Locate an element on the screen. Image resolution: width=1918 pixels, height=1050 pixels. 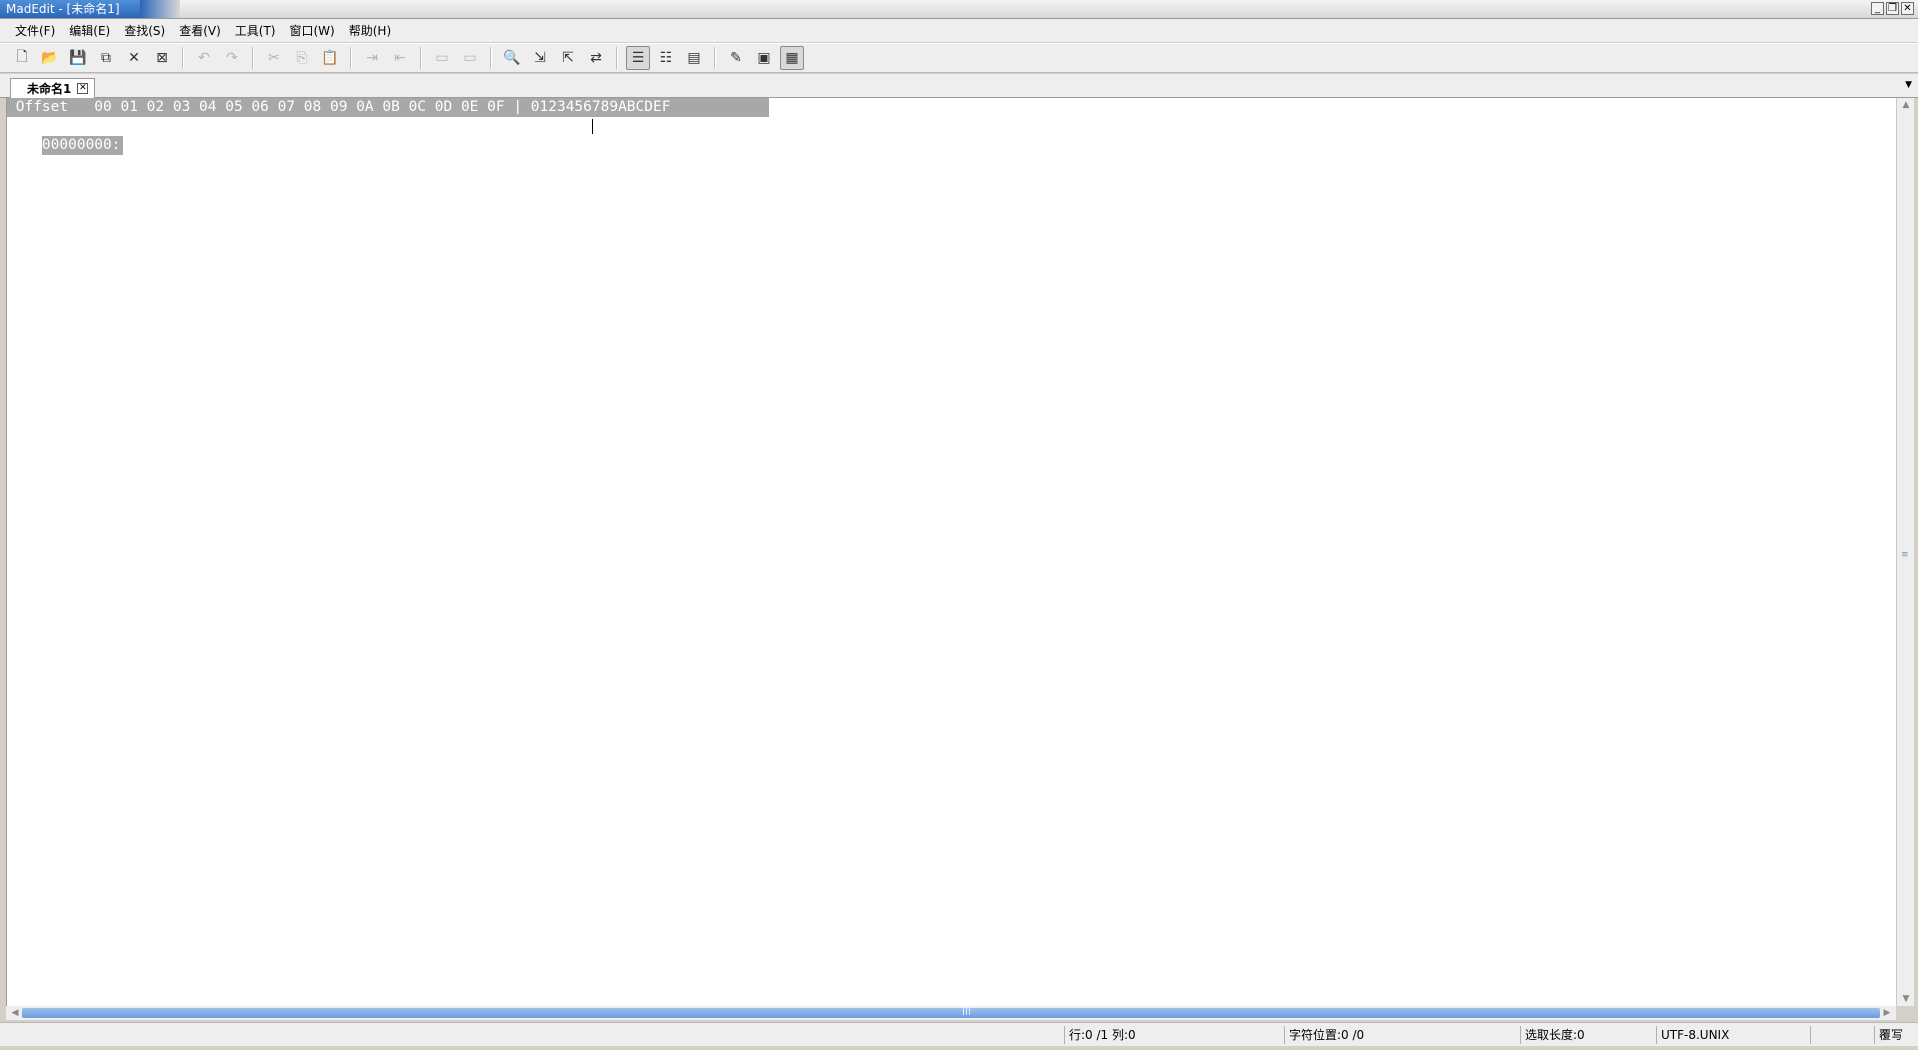
menu-window: 窗口(W) is located at coordinates (312, 31).